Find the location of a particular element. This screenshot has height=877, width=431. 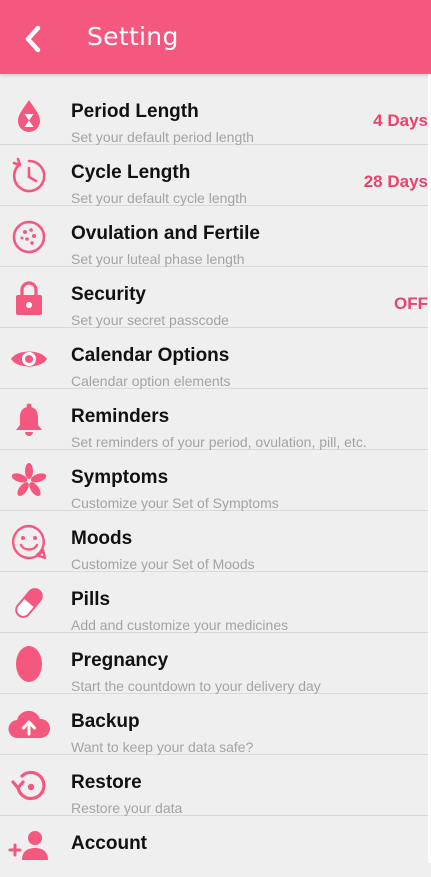

setting-row-account: Account is located at coordinates (214, 846).